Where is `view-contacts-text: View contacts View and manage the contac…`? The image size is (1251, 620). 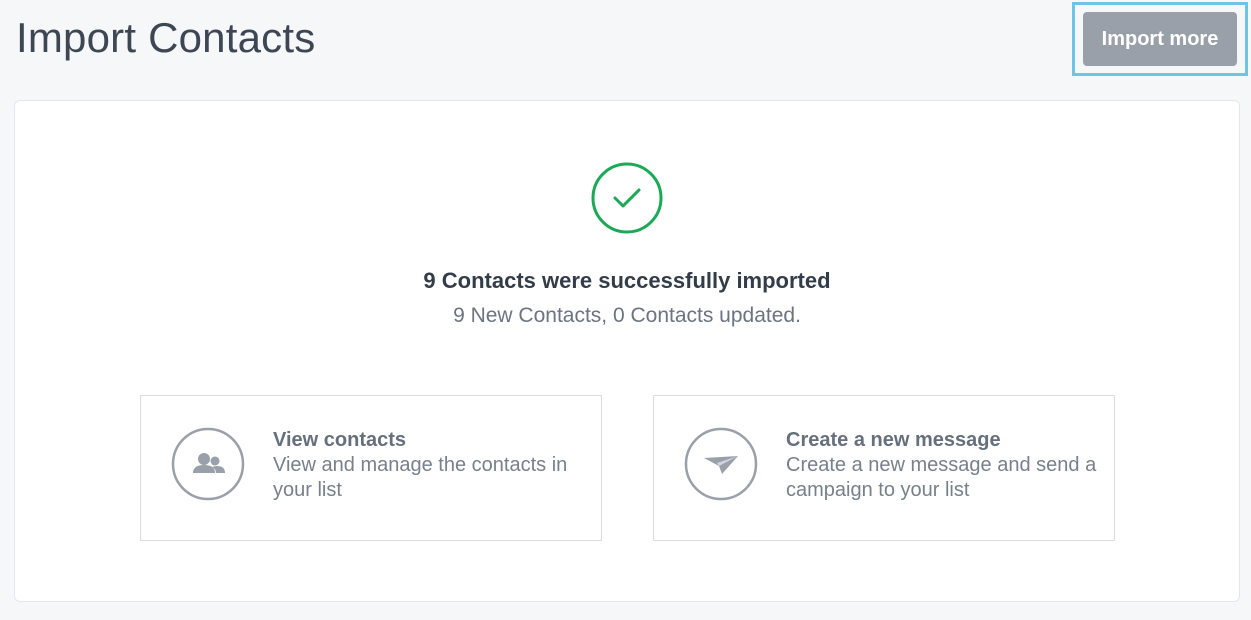 view-contacts-text: View contacts View and manage the contac… is located at coordinates (432, 465).